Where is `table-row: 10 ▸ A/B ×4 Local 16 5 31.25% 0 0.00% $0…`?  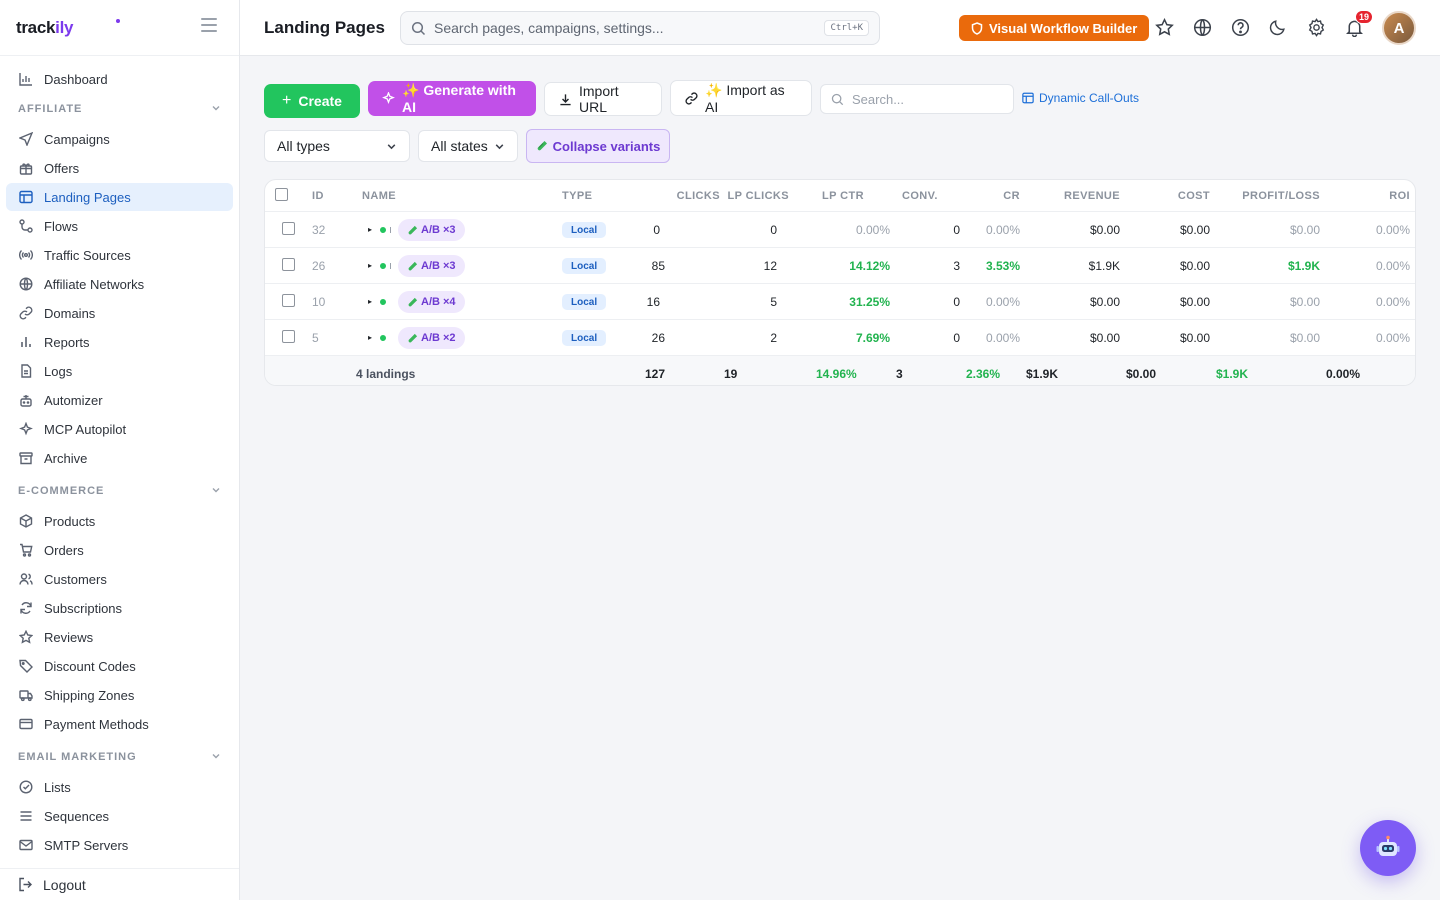 table-row: 10 ▸ A/B ×4 Local 16 5 31.25% 0 0.00% $0… is located at coordinates (840, 302).